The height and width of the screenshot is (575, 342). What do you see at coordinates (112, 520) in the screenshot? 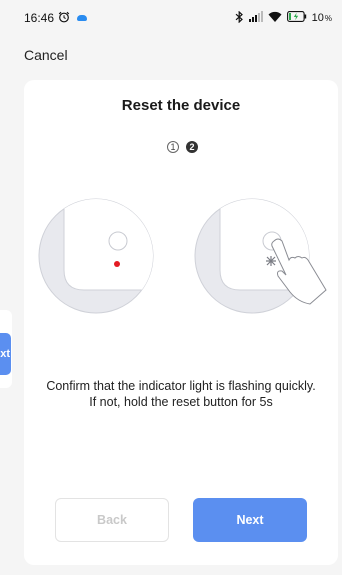
I see `back-button: Back` at bounding box center [112, 520].